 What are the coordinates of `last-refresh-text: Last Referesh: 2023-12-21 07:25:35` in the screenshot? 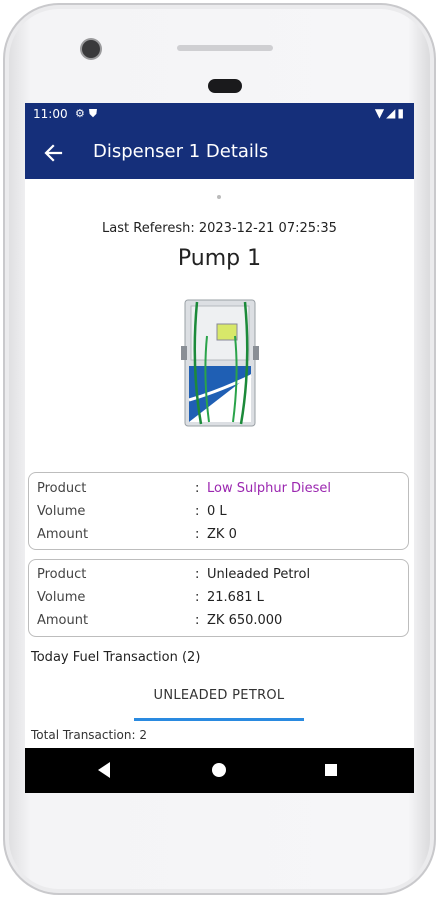 It's located at (219, 228).